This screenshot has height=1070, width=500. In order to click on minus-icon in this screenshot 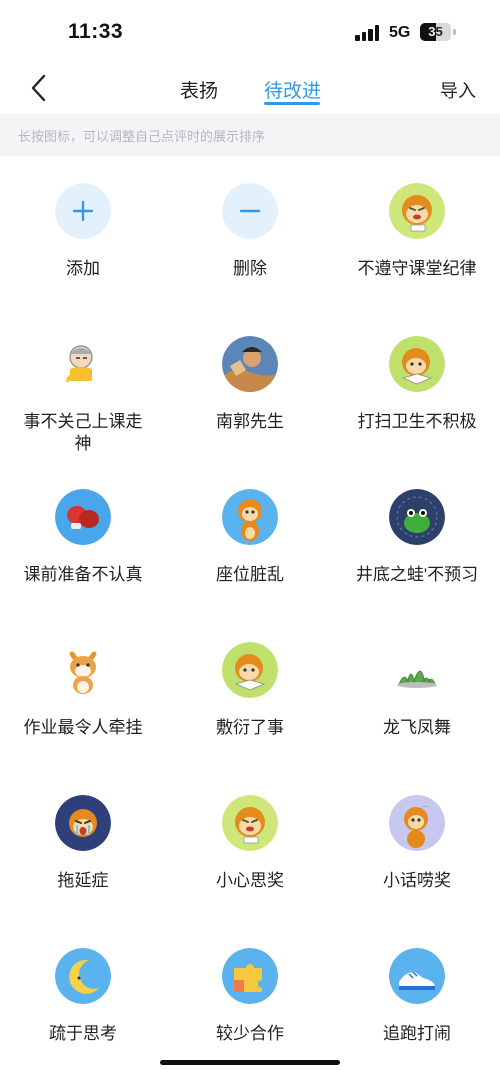, I will do `click(250, 211)`.